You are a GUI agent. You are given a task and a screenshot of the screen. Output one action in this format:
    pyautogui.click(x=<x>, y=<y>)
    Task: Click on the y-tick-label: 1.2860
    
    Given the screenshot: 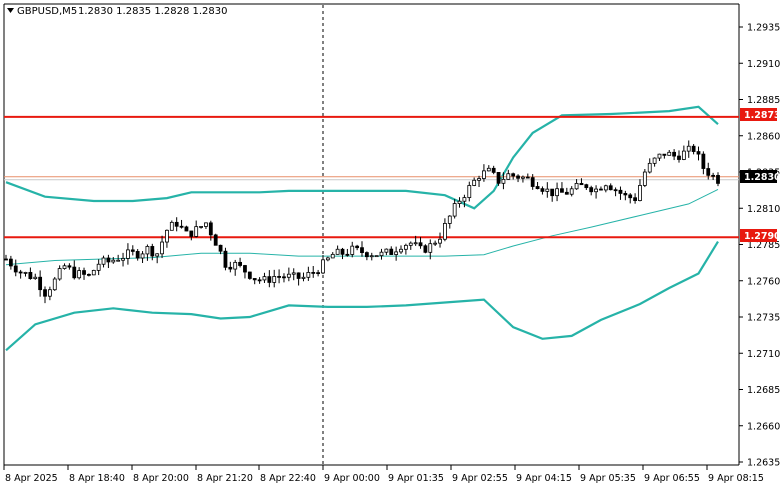 What is the action you would take?
    pyautogui.click(x=763, y=136)
    